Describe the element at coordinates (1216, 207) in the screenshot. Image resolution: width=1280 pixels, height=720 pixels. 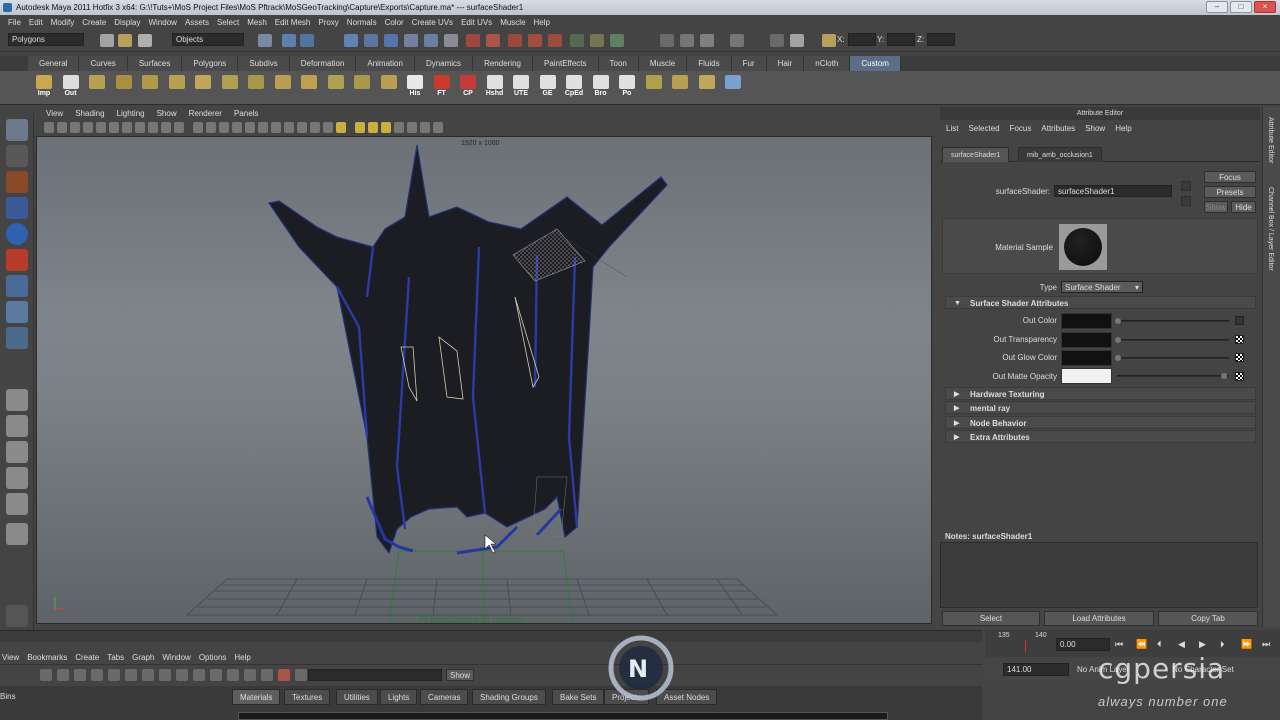
I see `show-button: Show` at that location.